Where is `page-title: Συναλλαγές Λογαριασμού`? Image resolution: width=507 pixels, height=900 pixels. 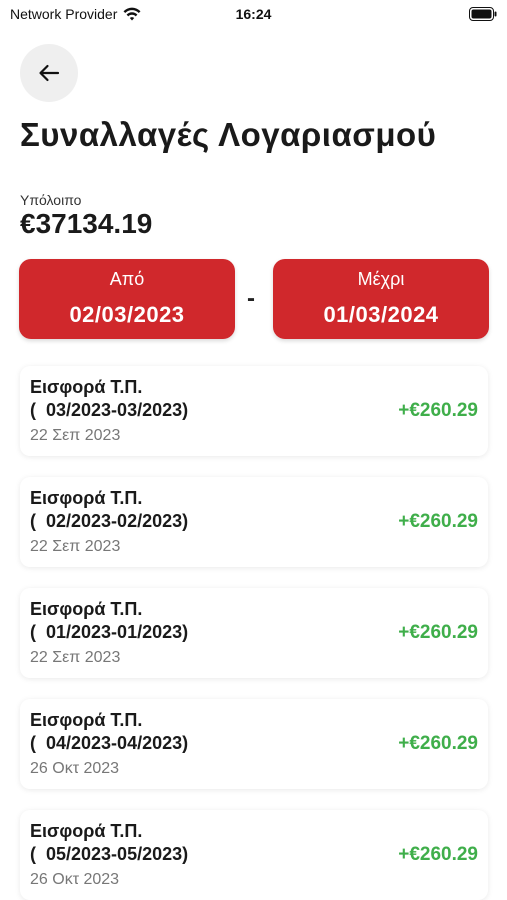 page-title: Συναλλαγές Λογαριασμού is located at coordinates (228, 134).